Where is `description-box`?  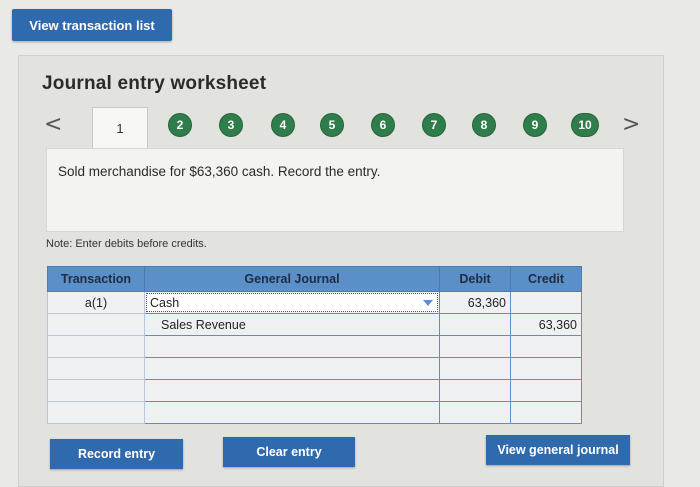 description-box is located at coordinates (335, 190).